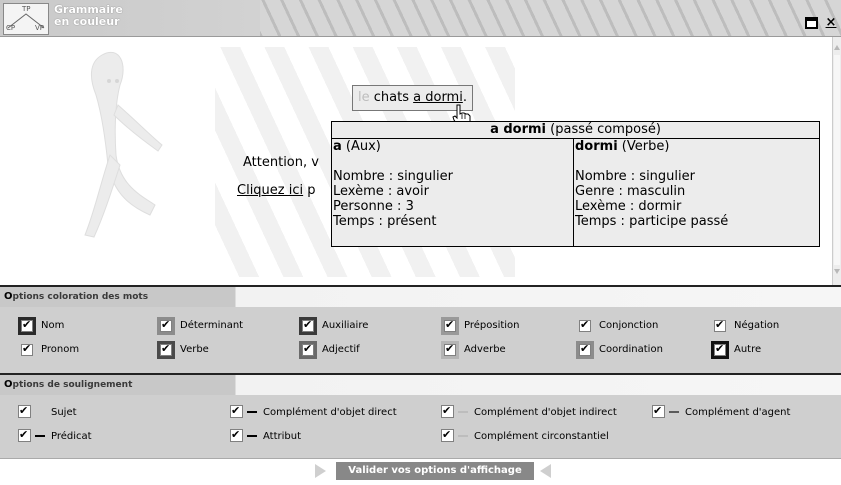  What do you see at coordinates (492, 325) in the screenshot?
I see `option-label: Préposition` at bounding box center [492, 325].